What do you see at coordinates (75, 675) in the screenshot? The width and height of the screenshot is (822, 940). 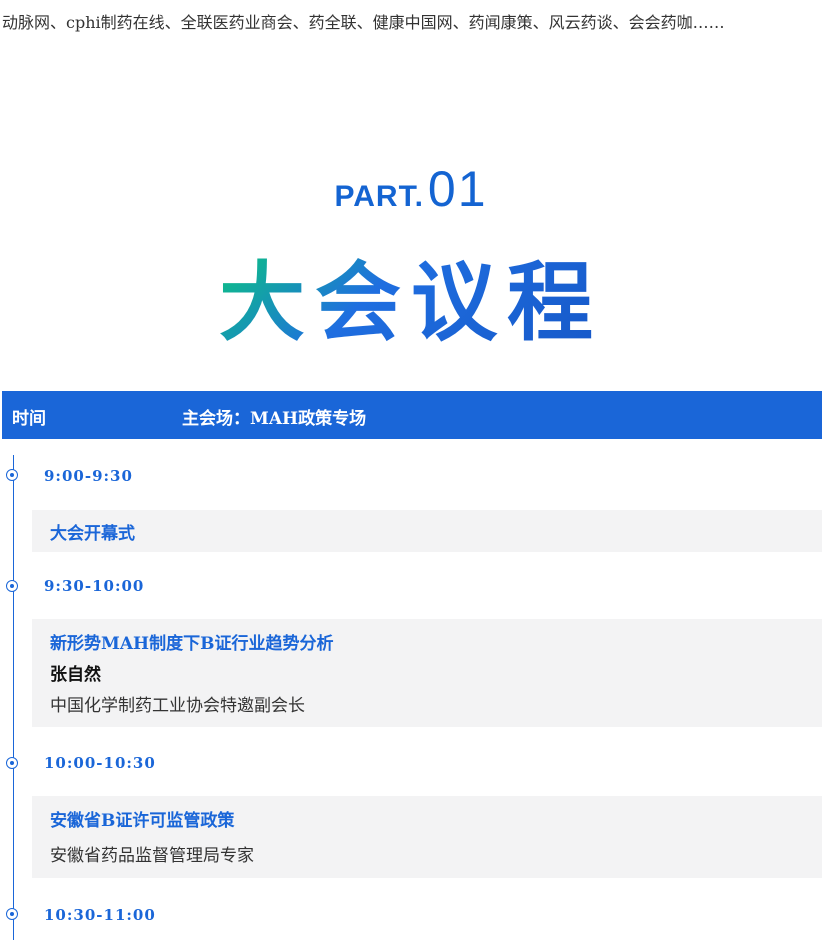 I see `agenda-speaker: 张自然` at bounding box center [75, 675].